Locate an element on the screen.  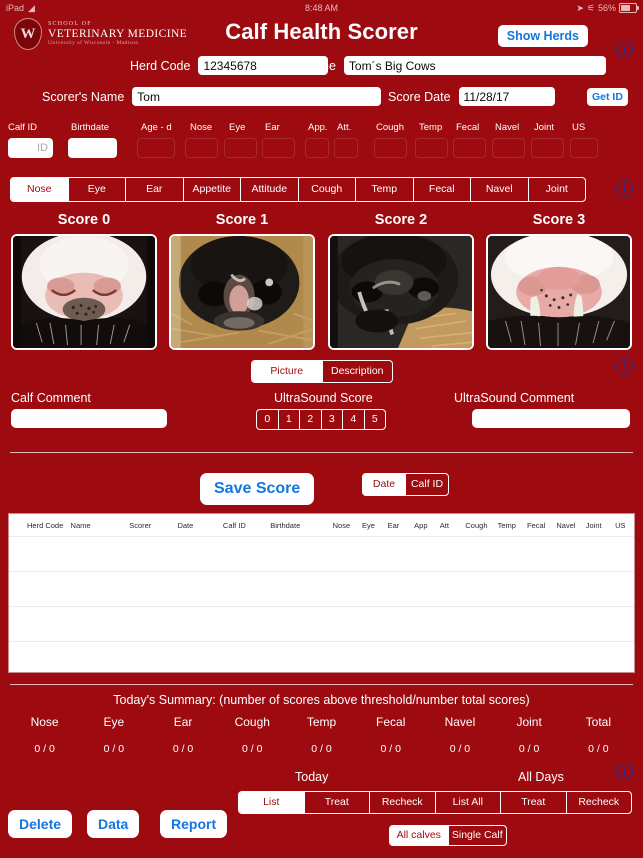
us-score-2: 2 is located at coordinates (311, 419).